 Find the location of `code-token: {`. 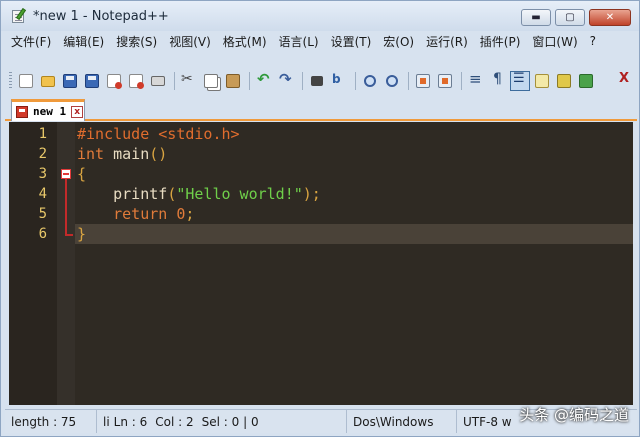

code-token: { is located at coordinates (82, 174).